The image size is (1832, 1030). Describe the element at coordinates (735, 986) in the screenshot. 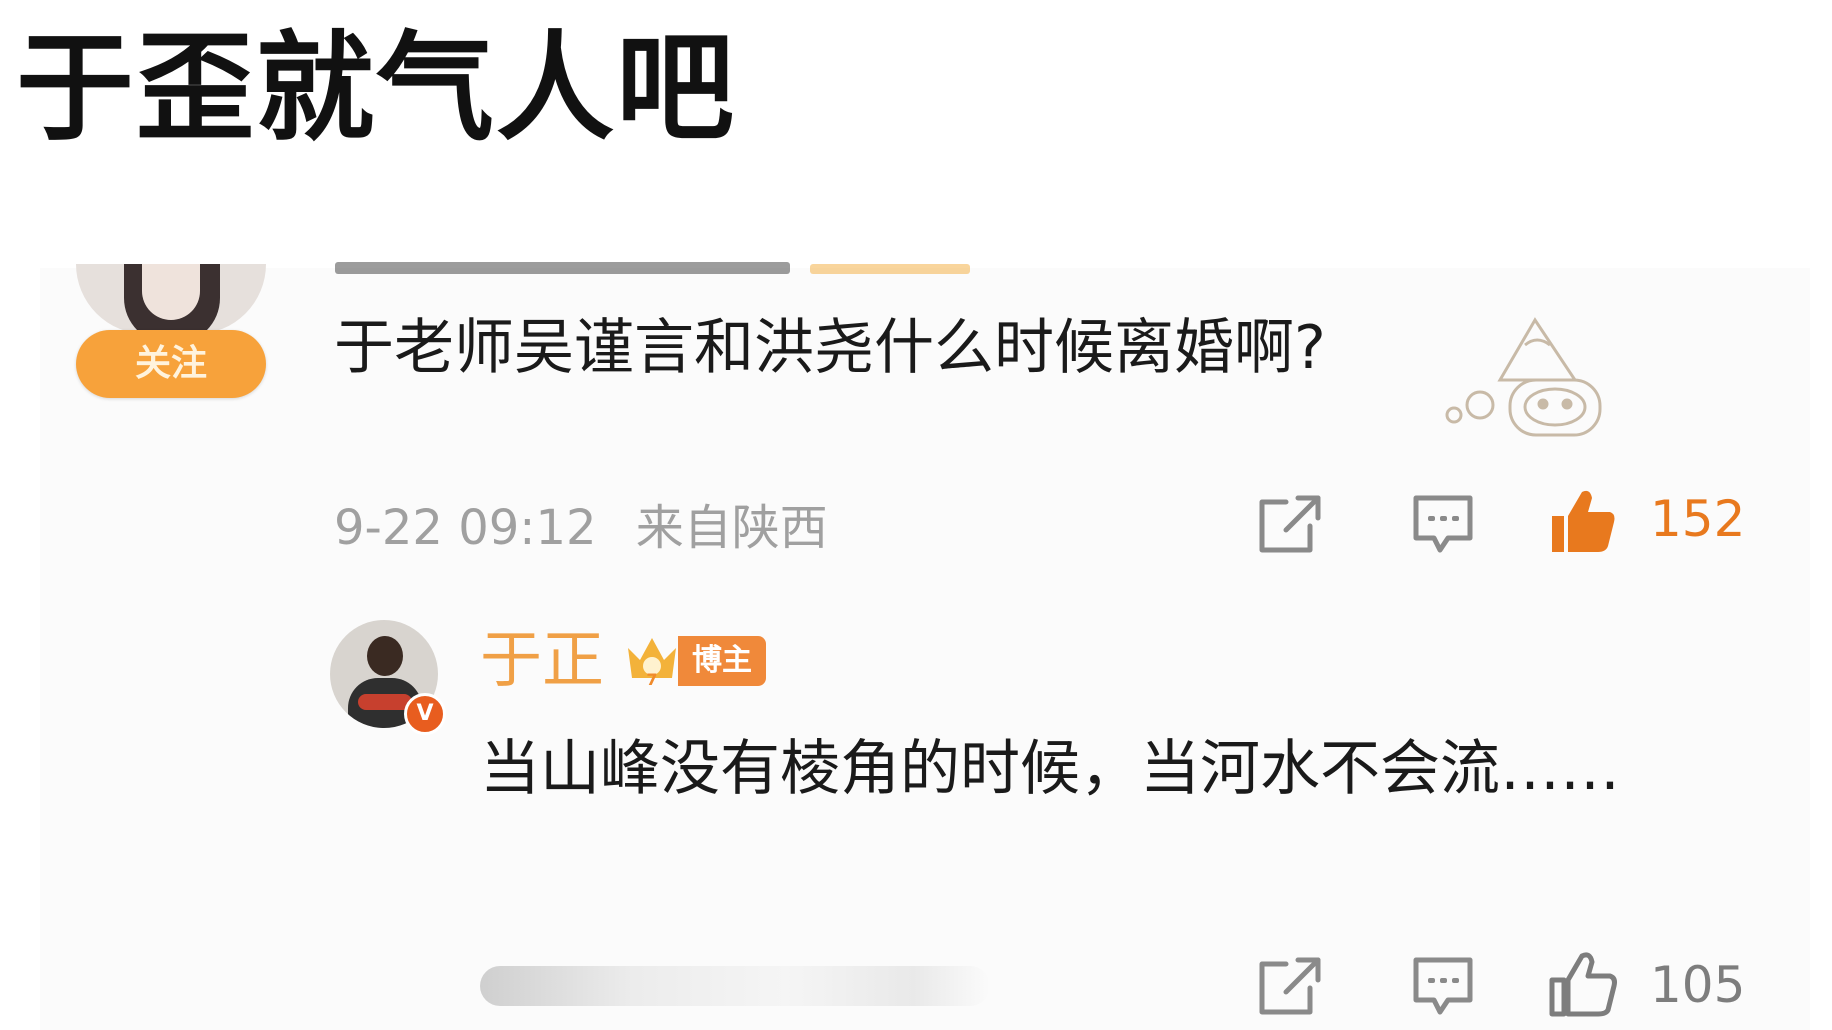

I see `blurred-meta` at that location.